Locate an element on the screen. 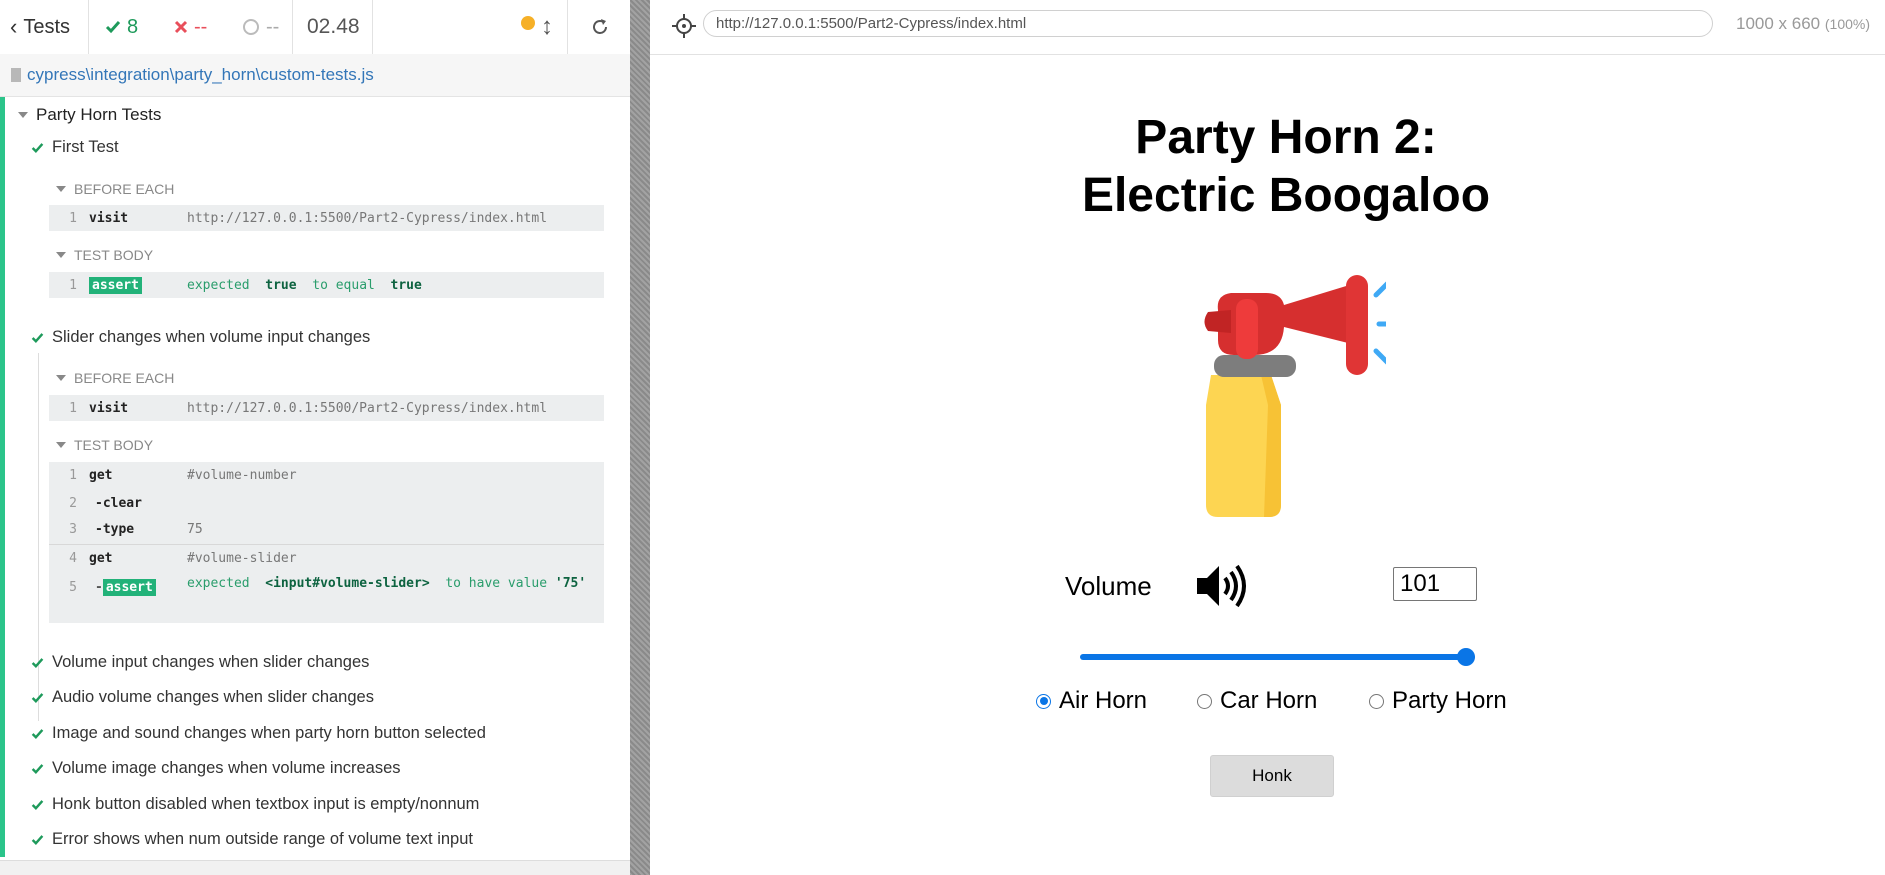  failed-value: -- is located at coordinates (201, 26).